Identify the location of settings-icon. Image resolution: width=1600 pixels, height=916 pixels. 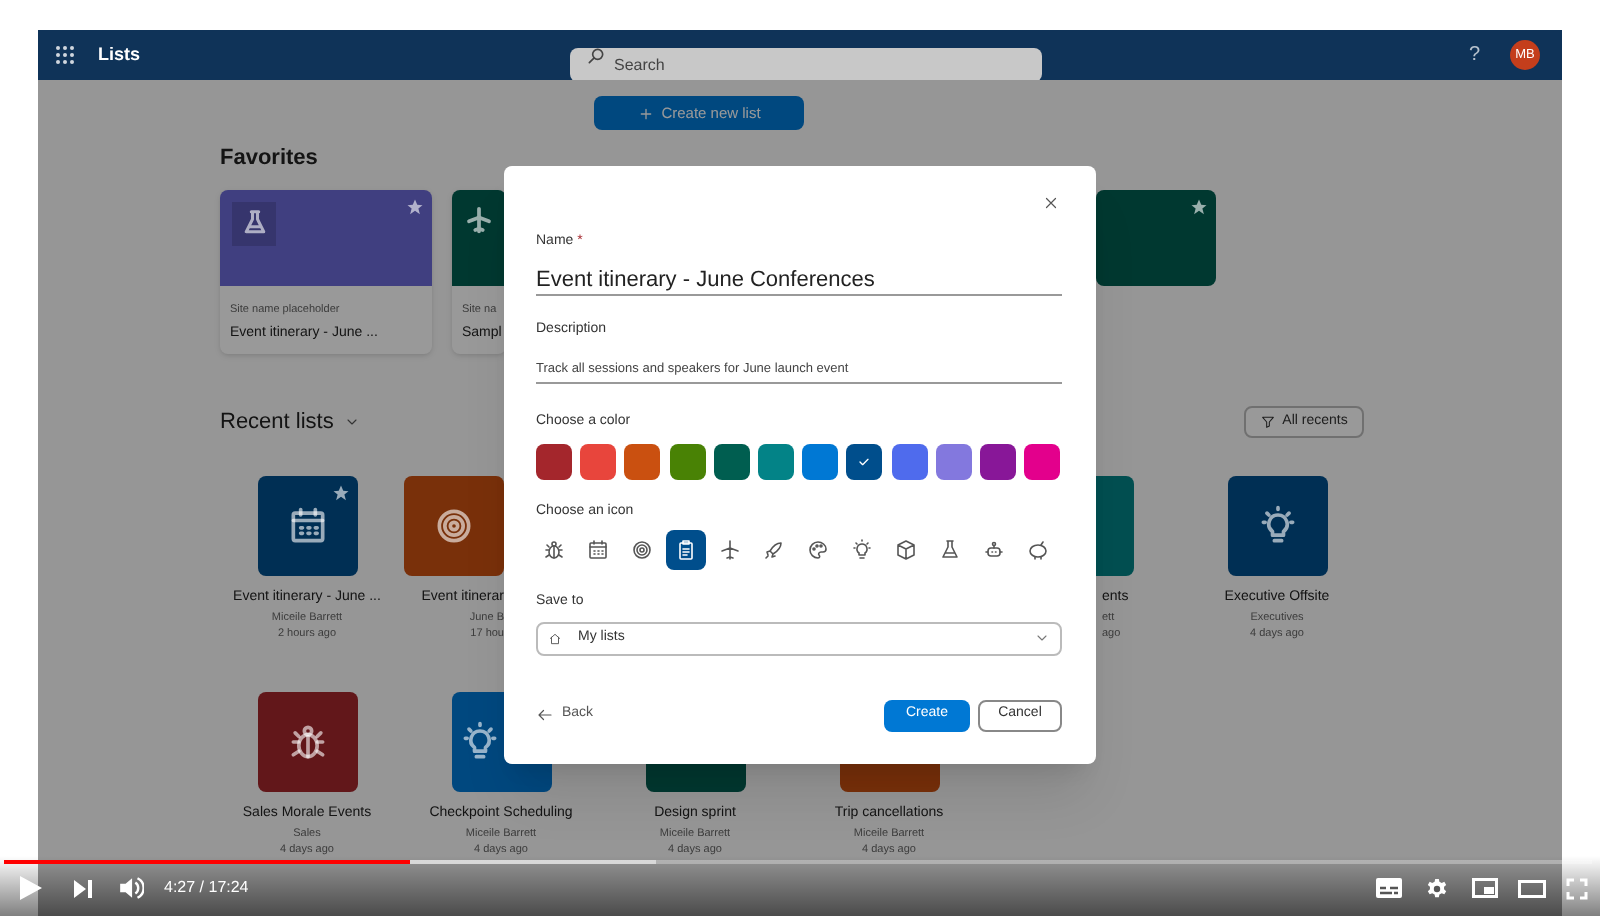
(1437, 888).